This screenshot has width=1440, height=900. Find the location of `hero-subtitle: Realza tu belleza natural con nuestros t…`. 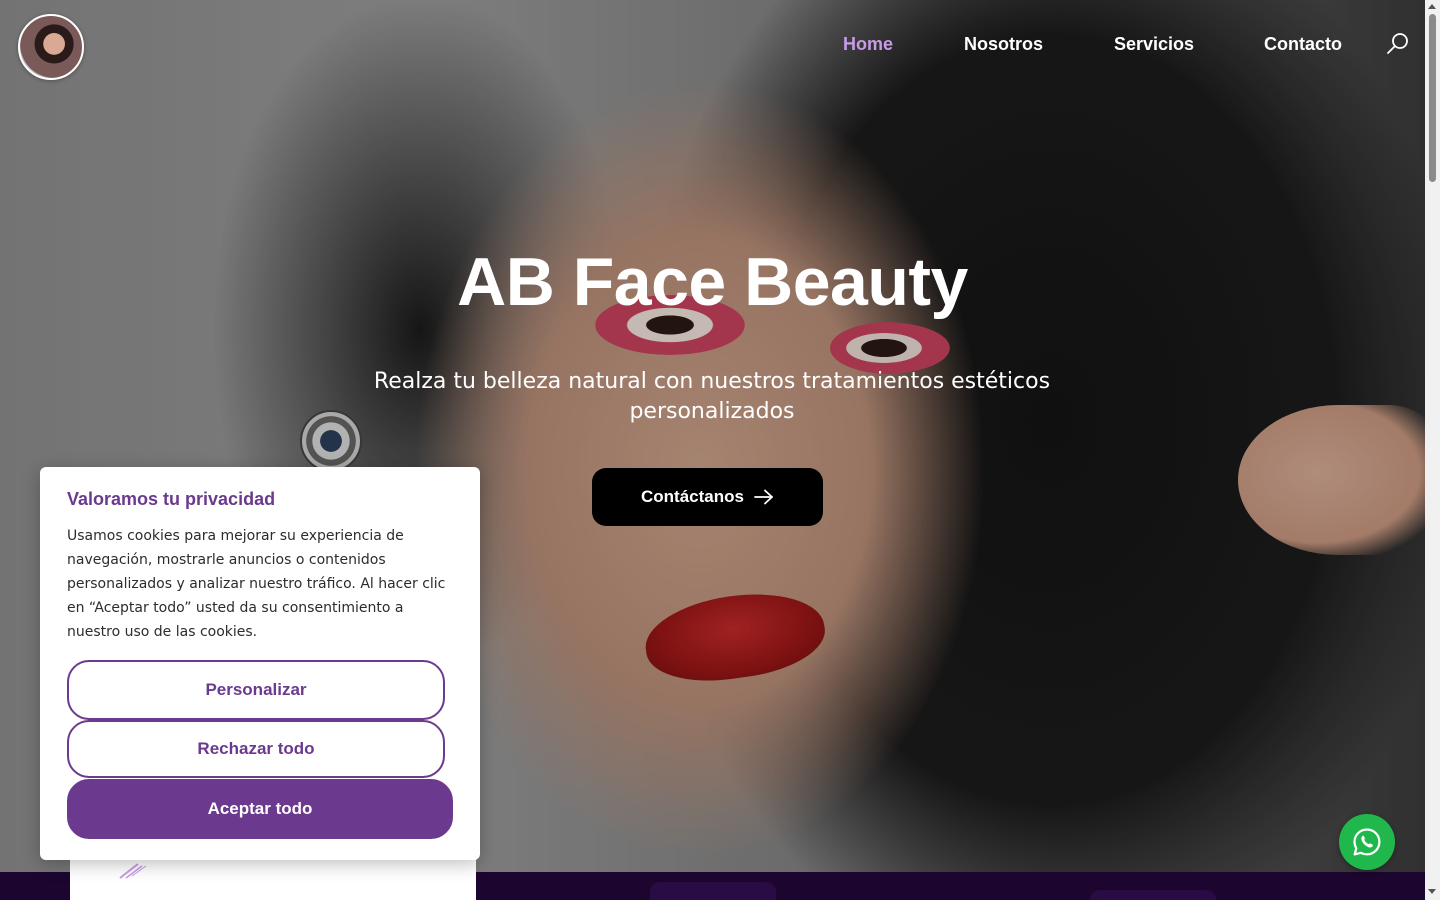

hero-subtitle: Realza tu belleza natural con nuestros t… is located at coordinates (712, 396).